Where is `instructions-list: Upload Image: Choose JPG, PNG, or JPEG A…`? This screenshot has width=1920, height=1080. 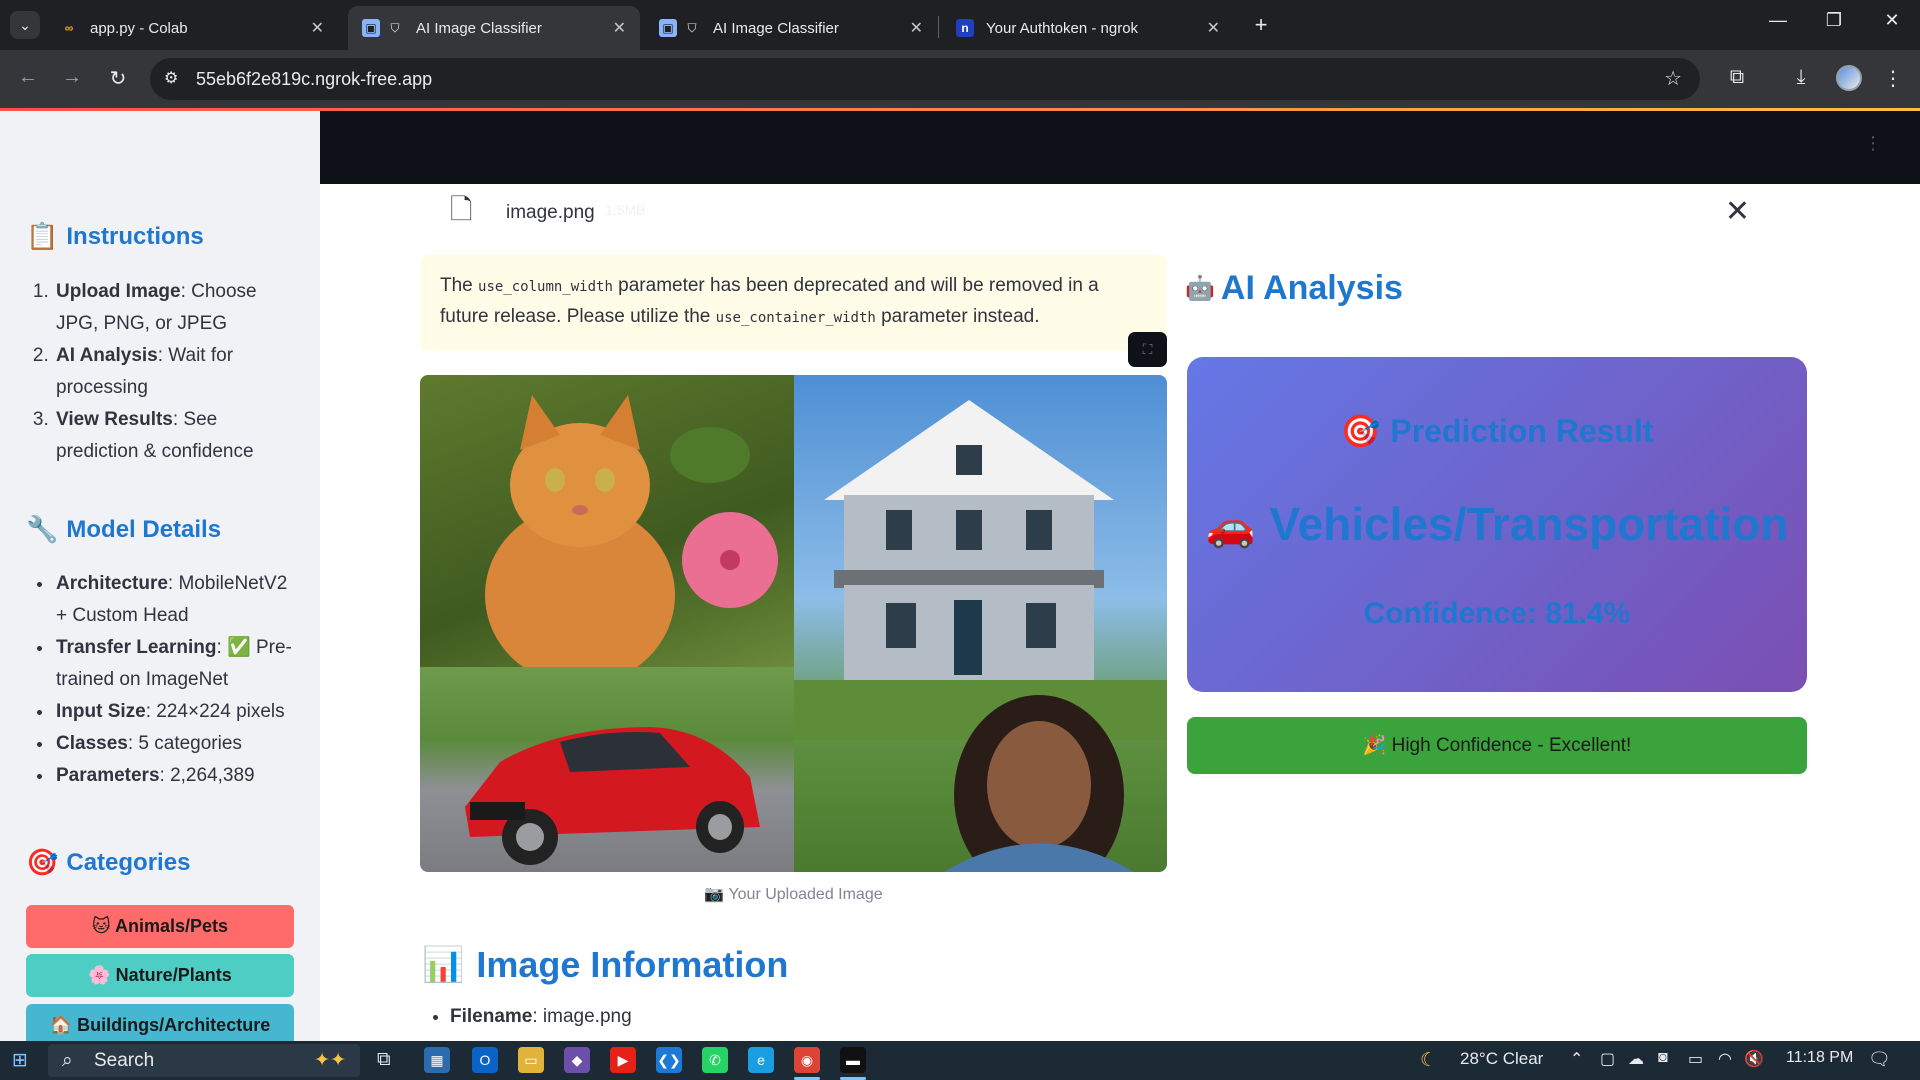 instructions-list: Upload Image: Choose JPG, PNG, or JPEG A… is located at coordinates (163, 372).